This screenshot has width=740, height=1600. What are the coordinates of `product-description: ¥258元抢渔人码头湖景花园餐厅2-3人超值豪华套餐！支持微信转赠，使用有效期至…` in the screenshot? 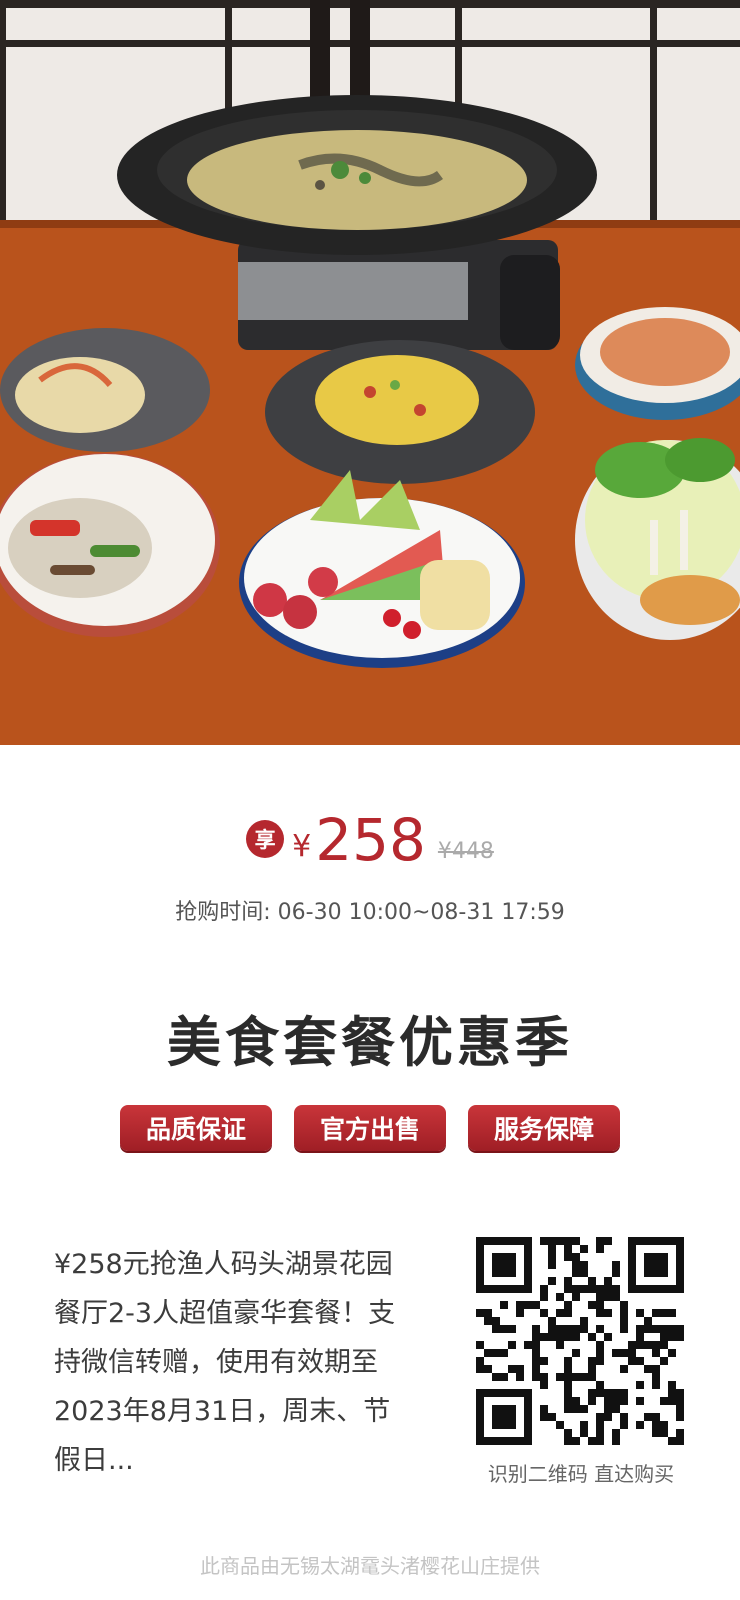 It's located at (225, 1362).